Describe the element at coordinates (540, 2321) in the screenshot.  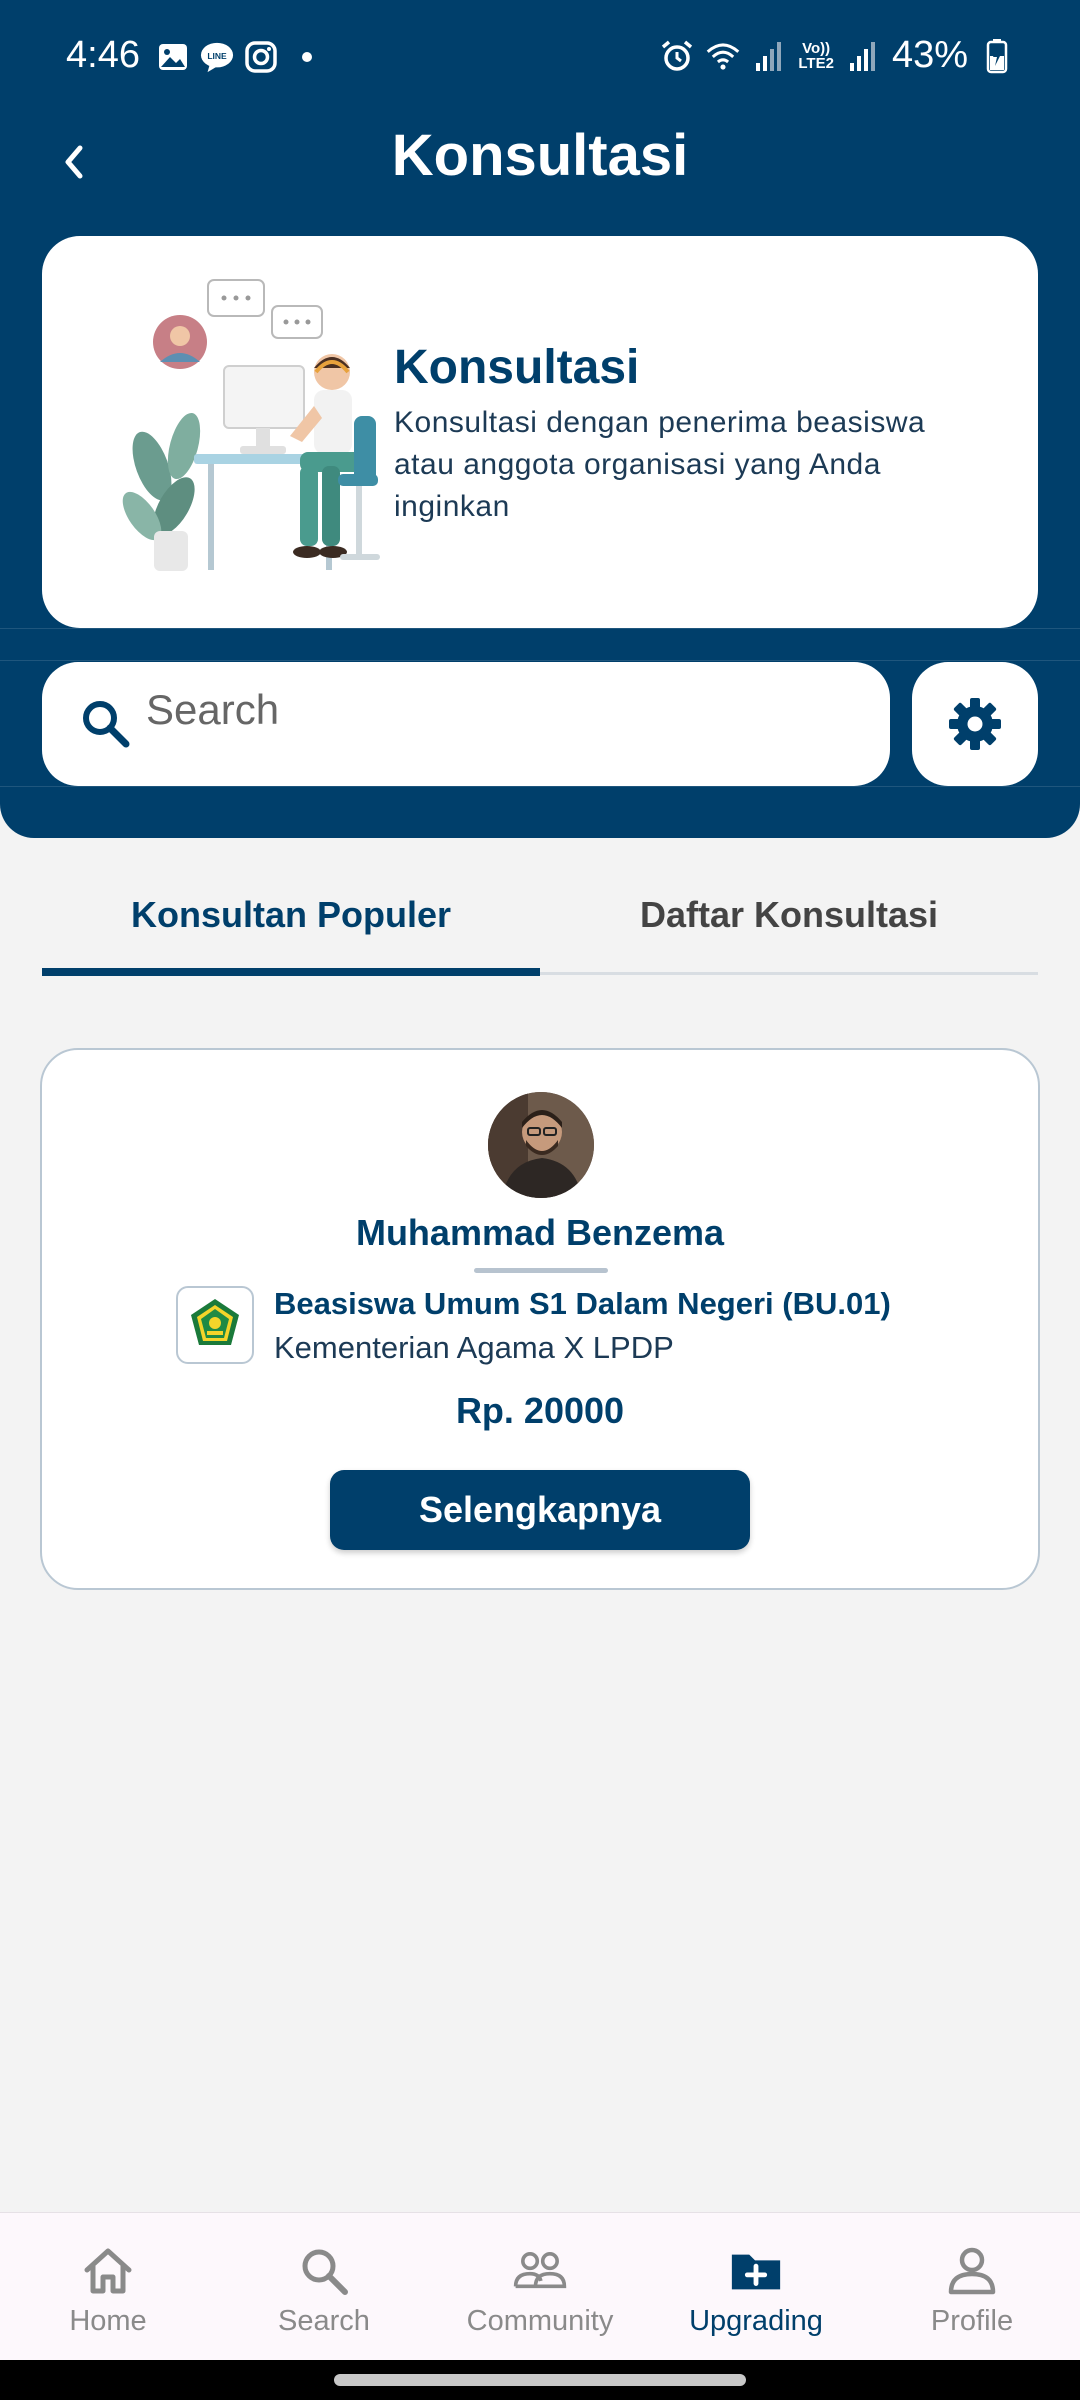
I see `nav-community-label: Community` at that location.